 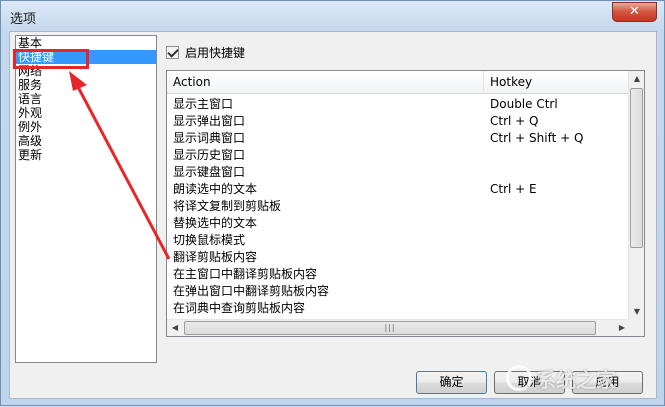 I want to click on annotation-arrow-head, so click(x=78, y=81).